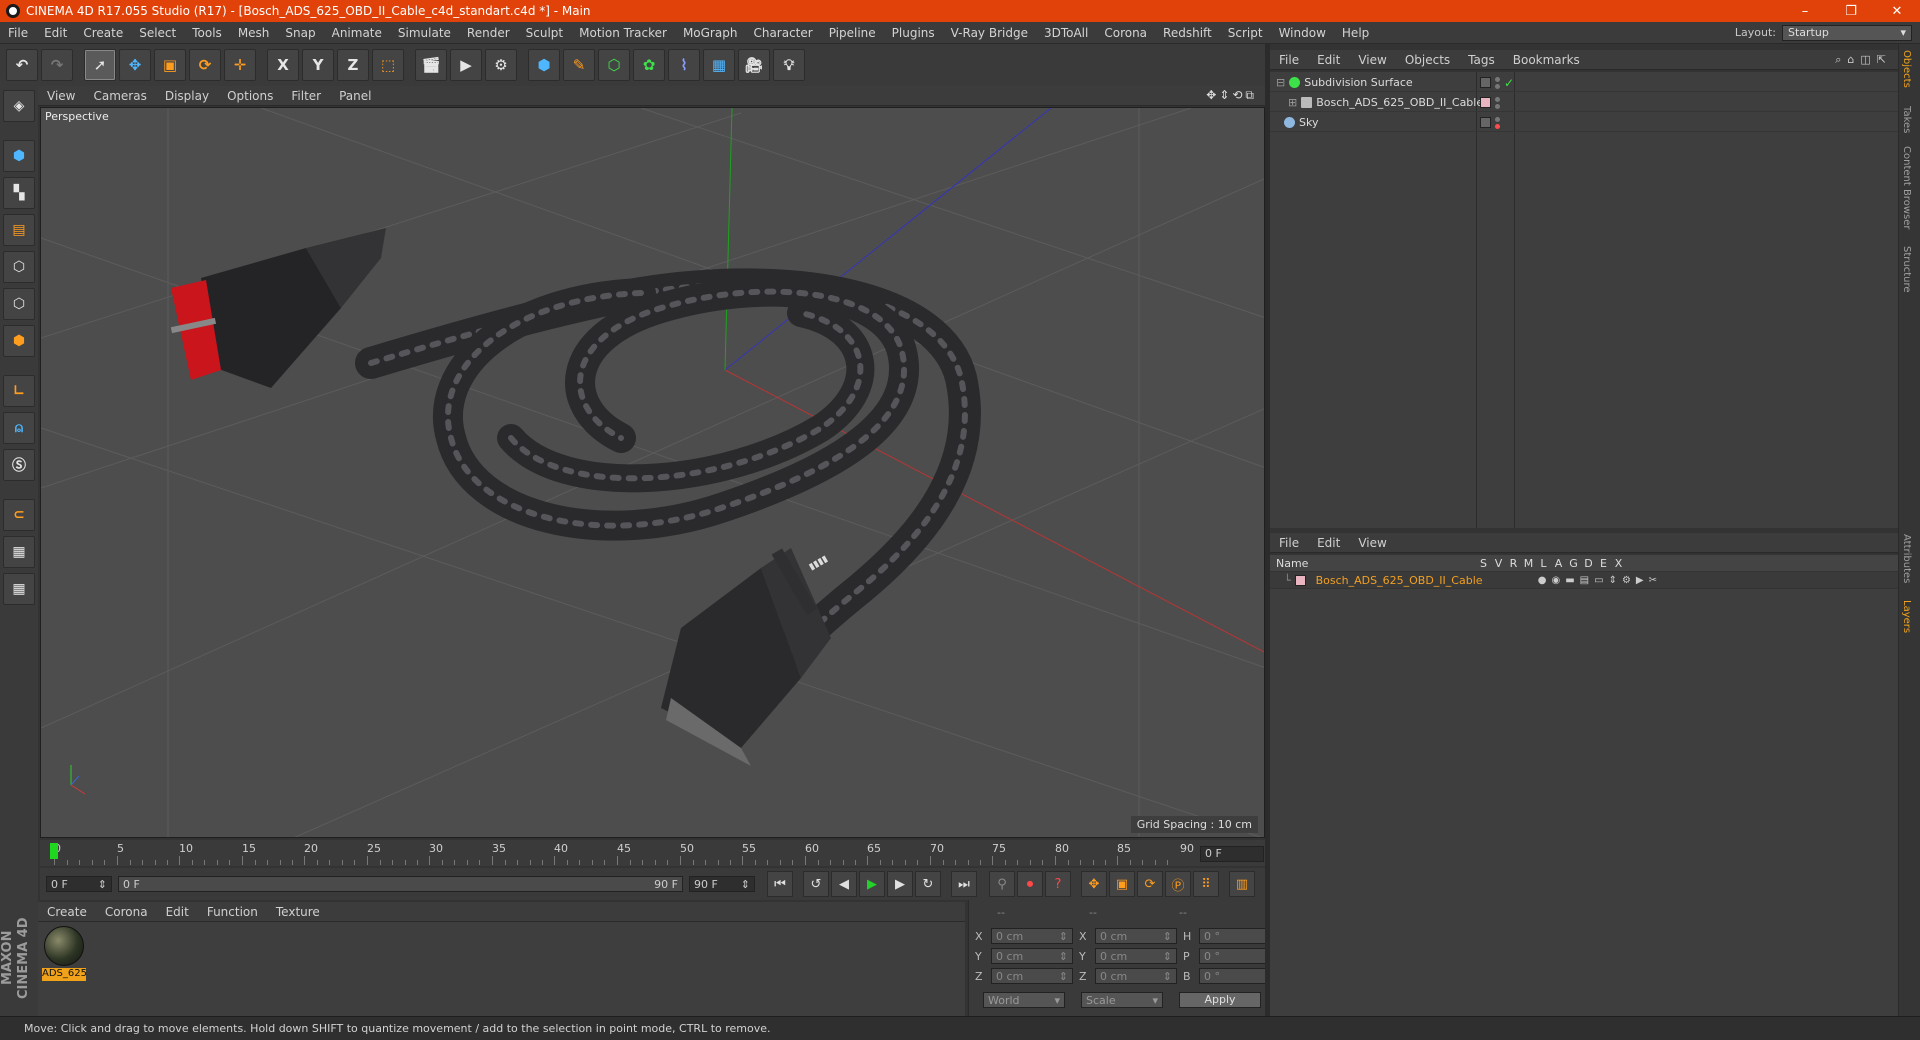 This screenshot has height=1040, width=1920. What do you see at coordinates (1573, 563) in the screenshot?
I see `layer-col-generators: G` at bounding box center [1573, 563].